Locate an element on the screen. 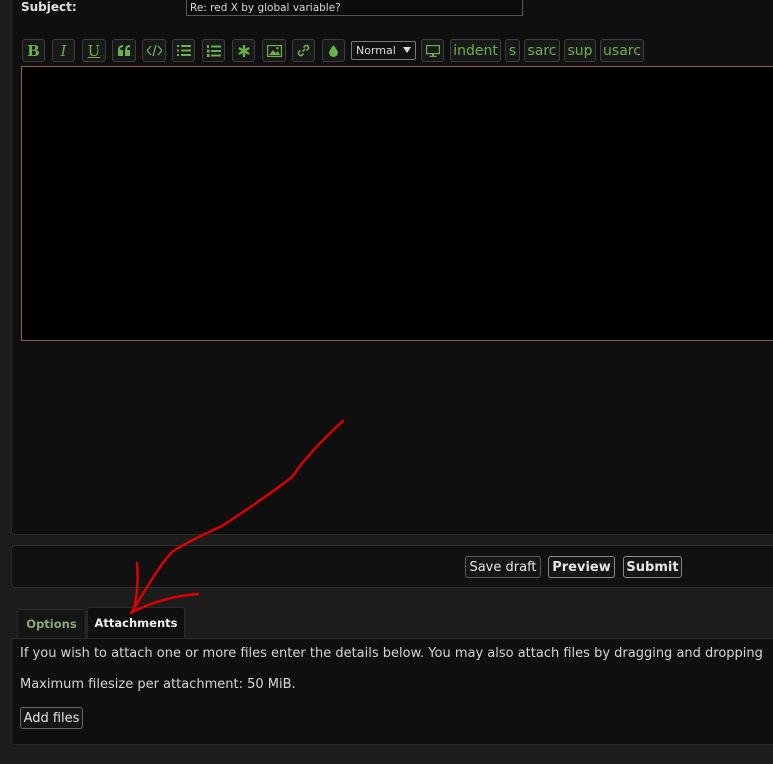  sup-button: sup is located at coordinates (580, 50).